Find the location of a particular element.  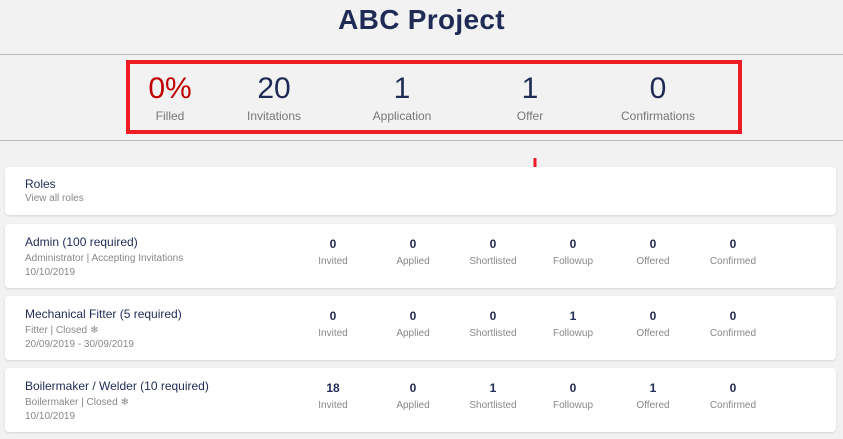

roles-header-card: Roles View all roles is located at coordinates (420, 191).